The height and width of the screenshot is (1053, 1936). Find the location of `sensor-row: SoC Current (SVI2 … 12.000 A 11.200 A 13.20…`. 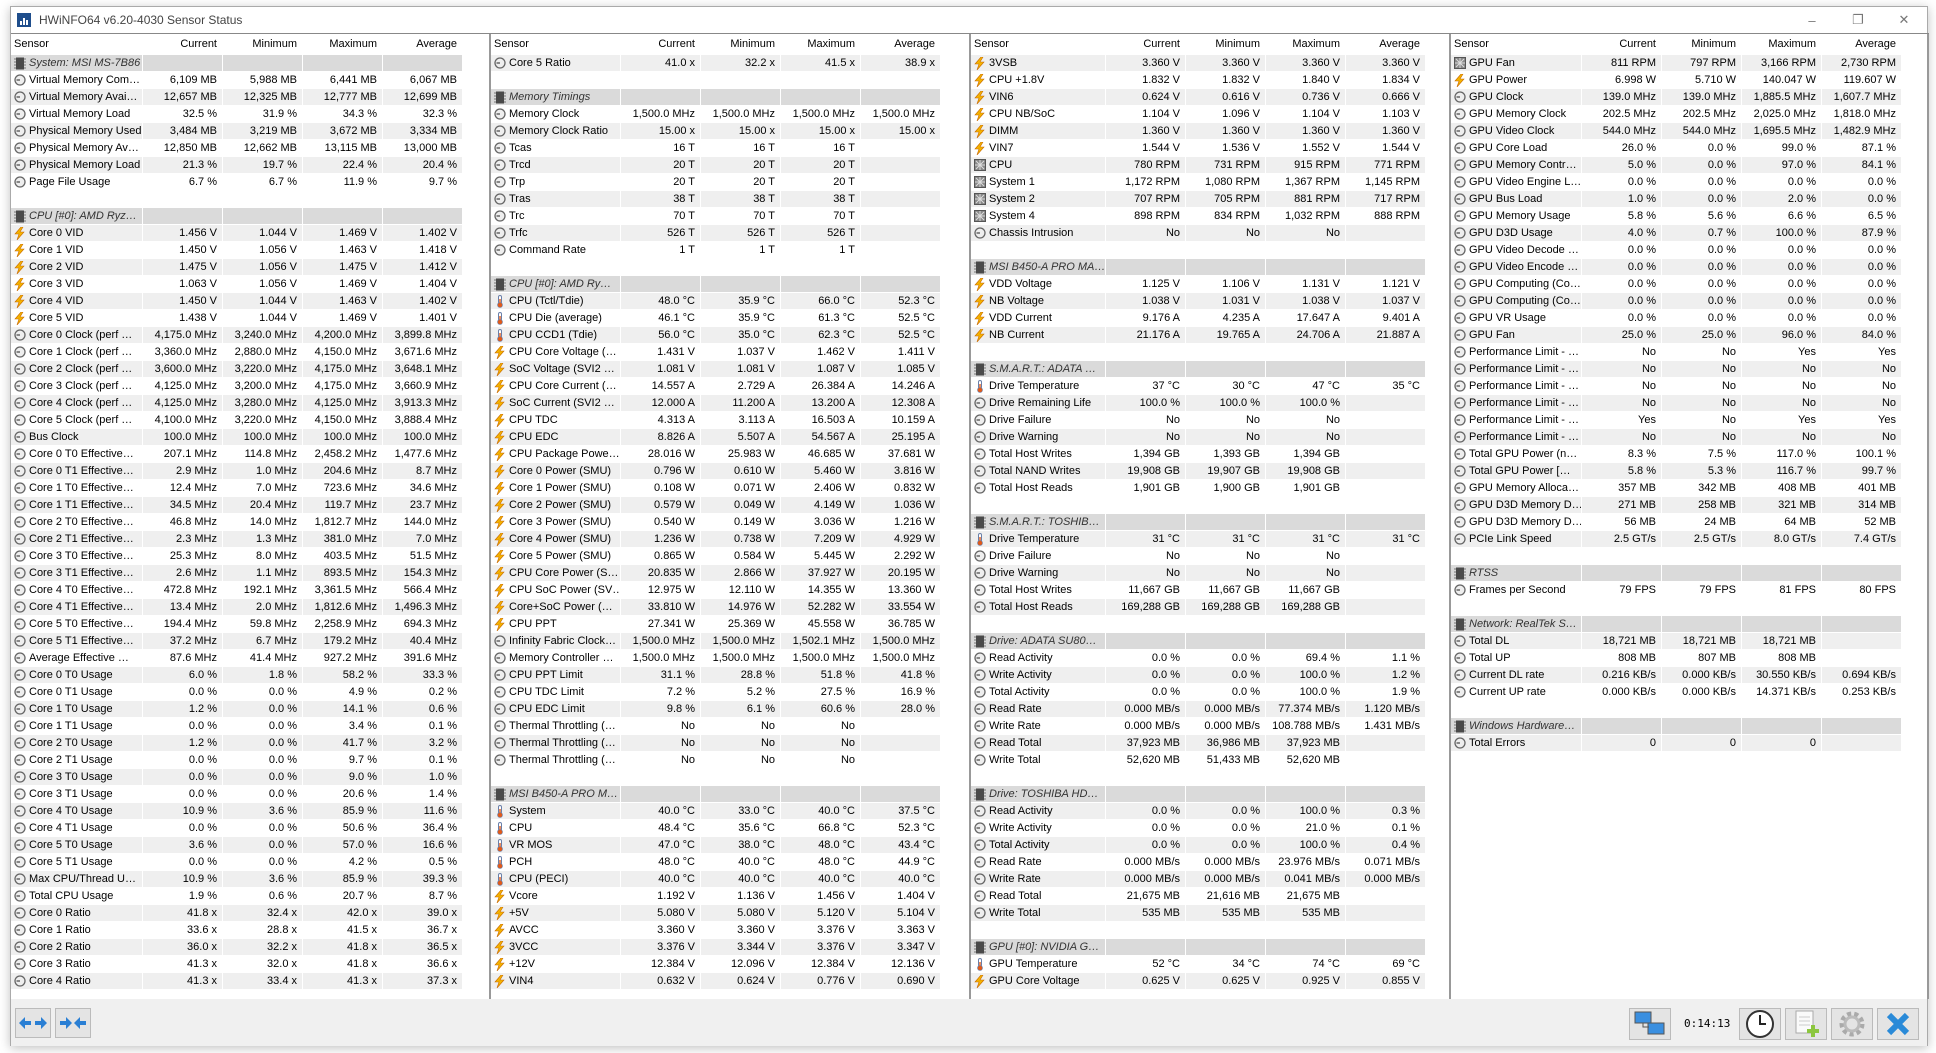

sensor-row: SoC Current (SVI2 … 12.000 A 11.200 A 13.20… is located at coordinates (730, 403).